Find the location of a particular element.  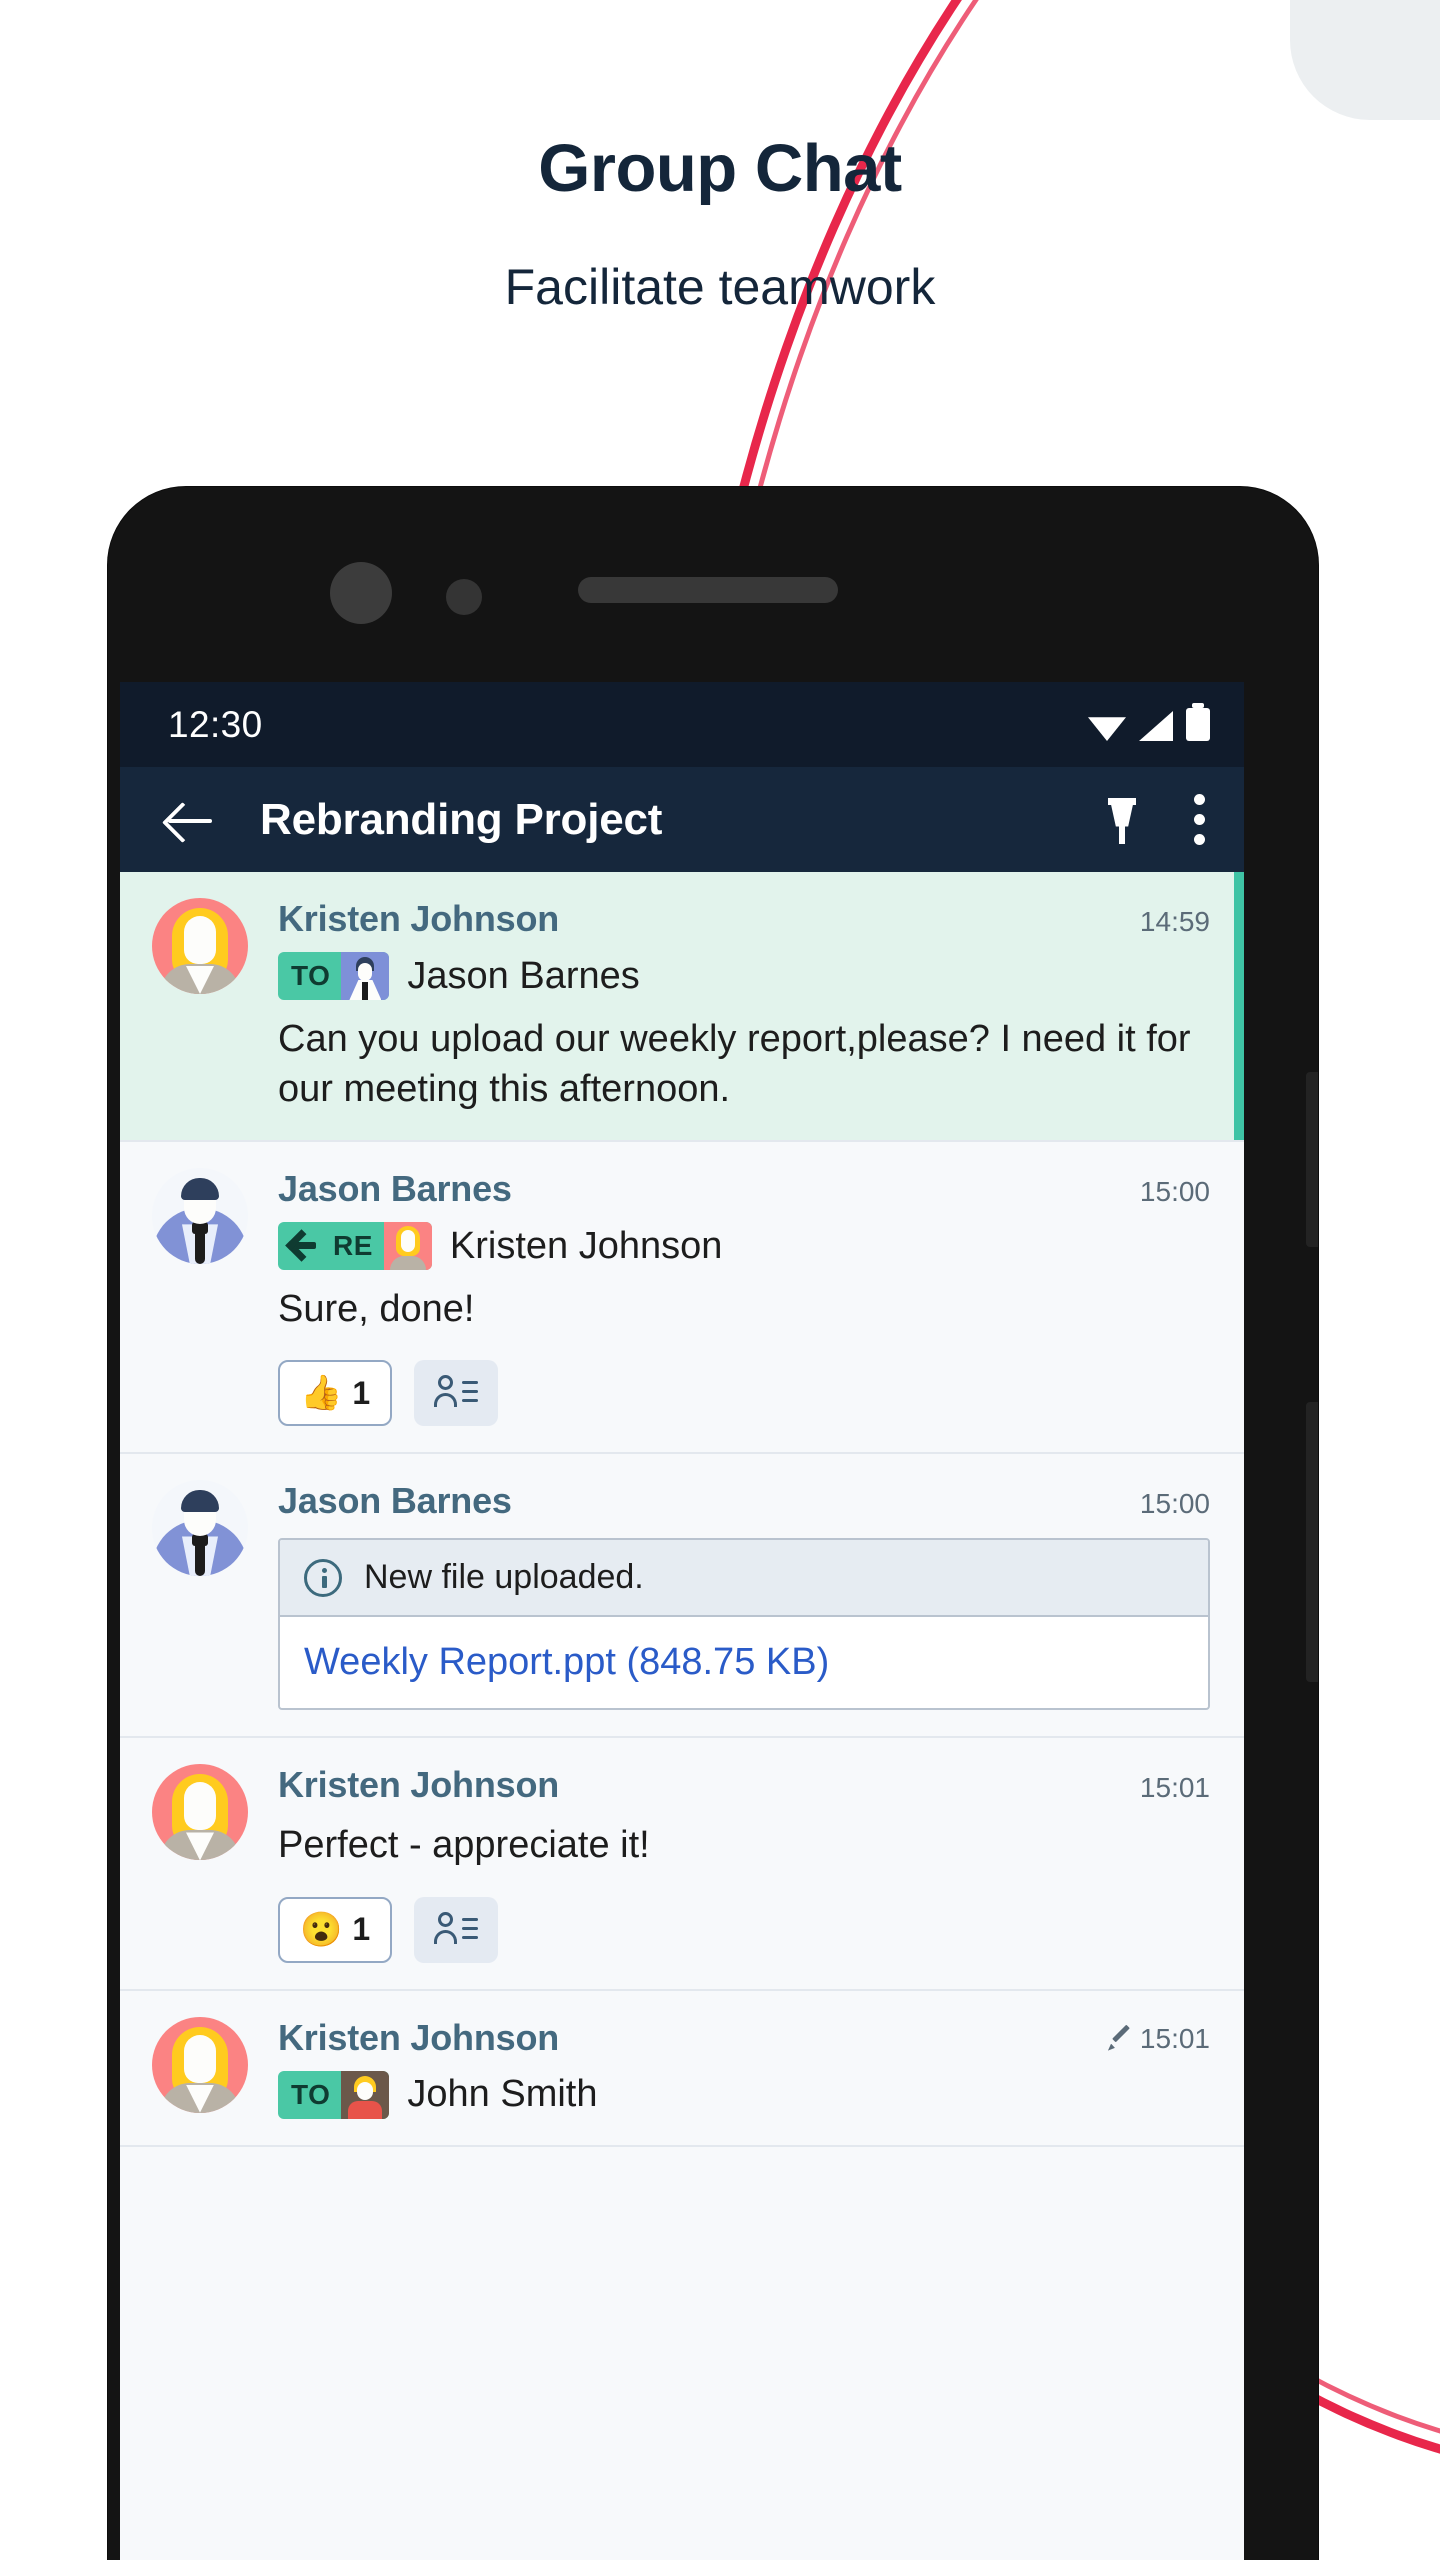

message-body: Kristen Johnson 15:01 TO John Smith is located at coordinates (744, 2068).